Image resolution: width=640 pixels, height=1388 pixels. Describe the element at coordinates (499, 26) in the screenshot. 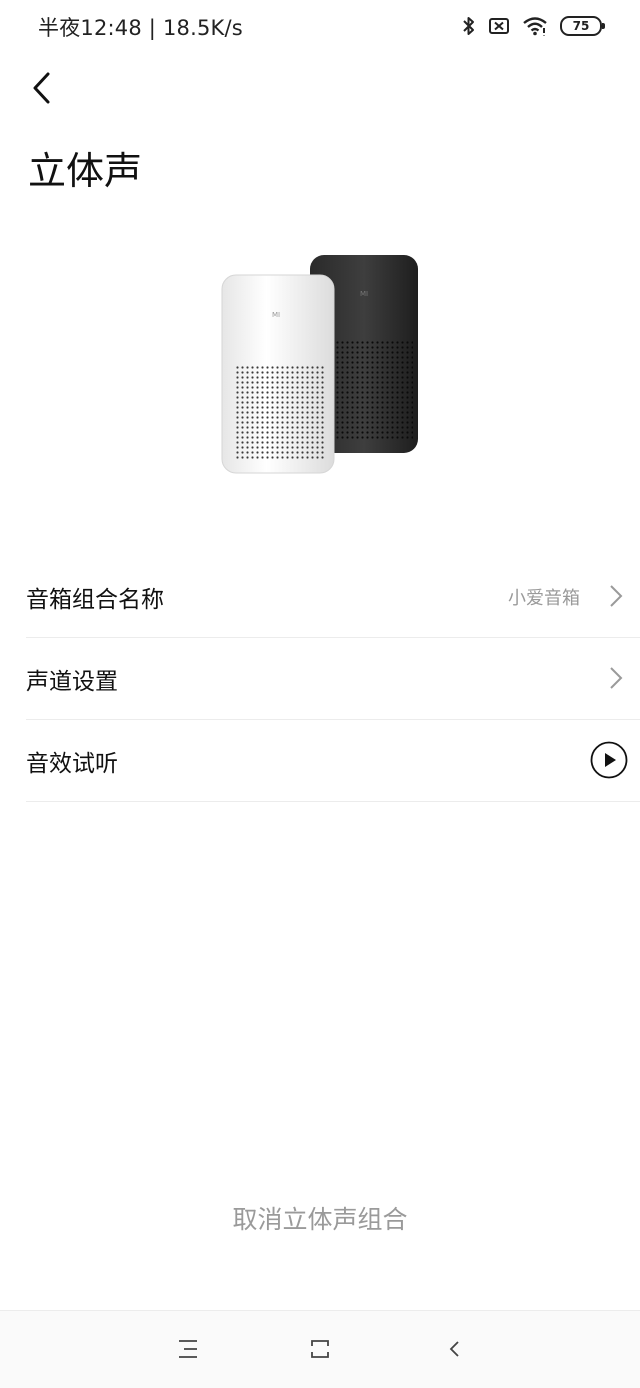

I see `no-sim-icon` at that location.